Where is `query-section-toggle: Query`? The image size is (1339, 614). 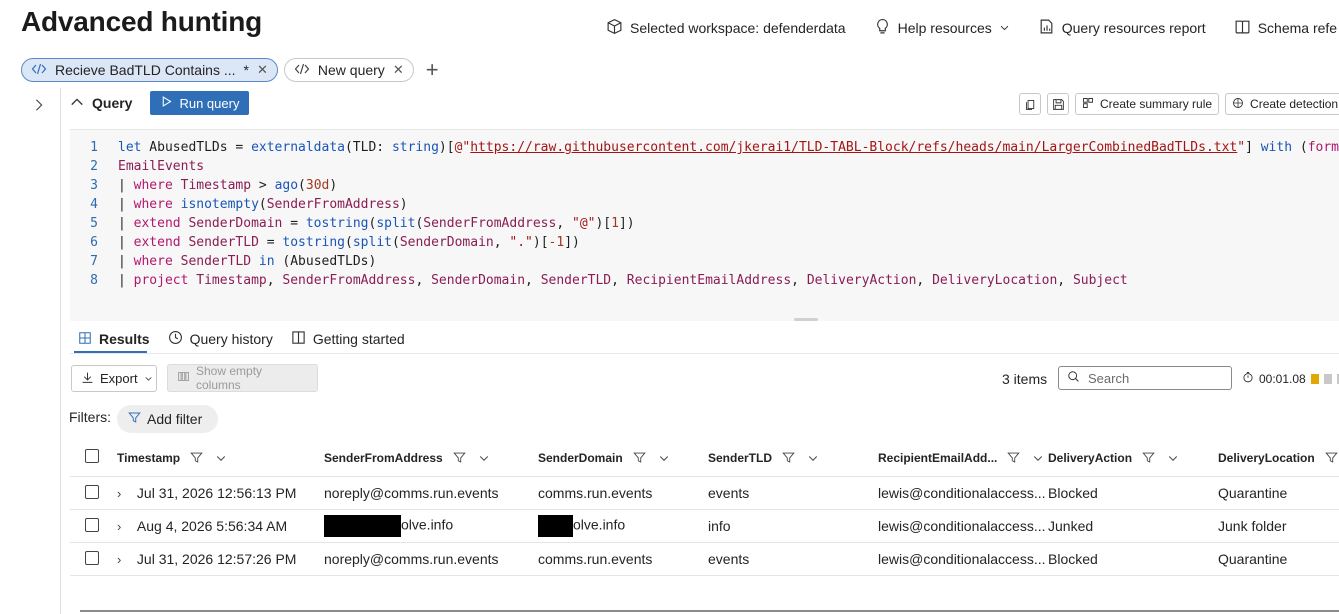 query-section-toggle: Query is located at coordinates (101, 103).